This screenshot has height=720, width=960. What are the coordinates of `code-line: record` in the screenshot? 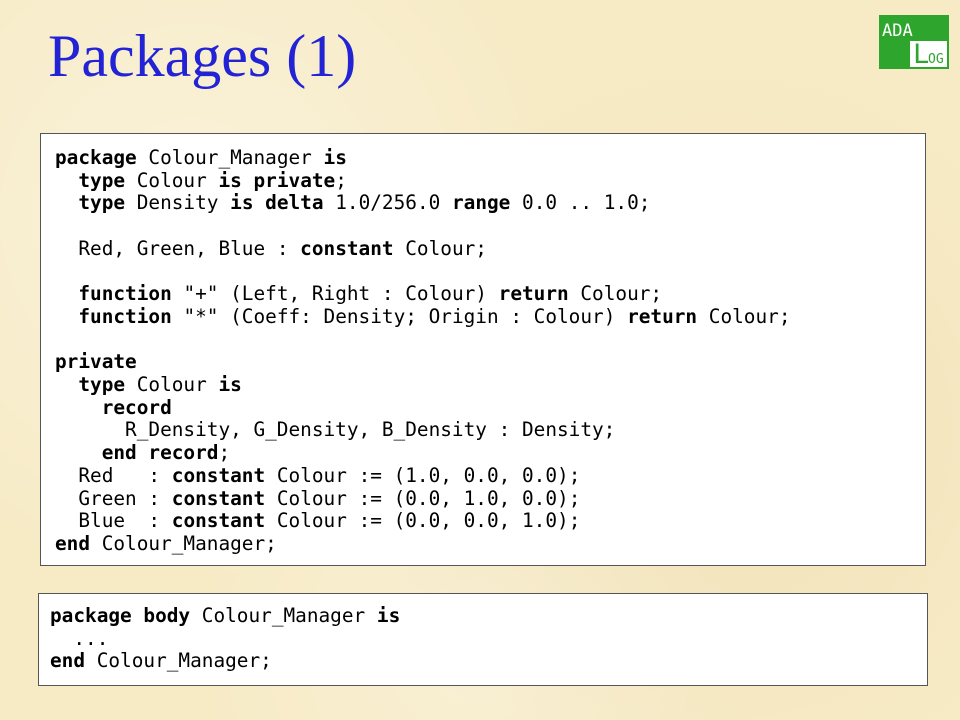 It's located at (136, 407).